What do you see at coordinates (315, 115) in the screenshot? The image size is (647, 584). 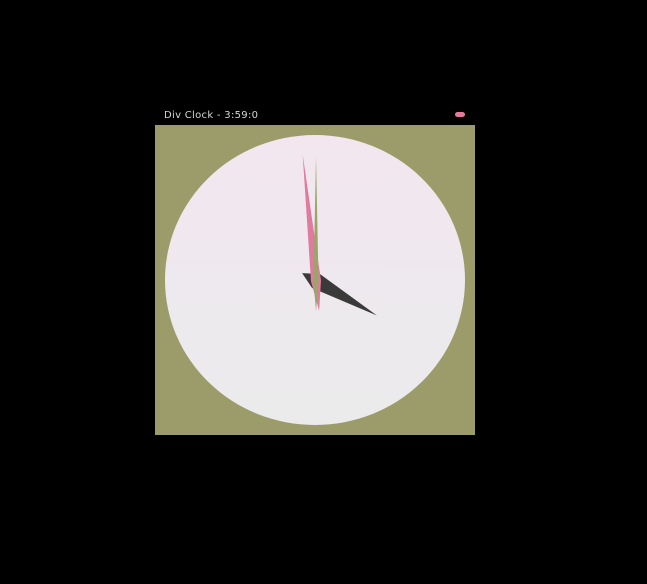 I see `title-bar: Div Clock - 3:59:0` at bounding box center [315, 115].